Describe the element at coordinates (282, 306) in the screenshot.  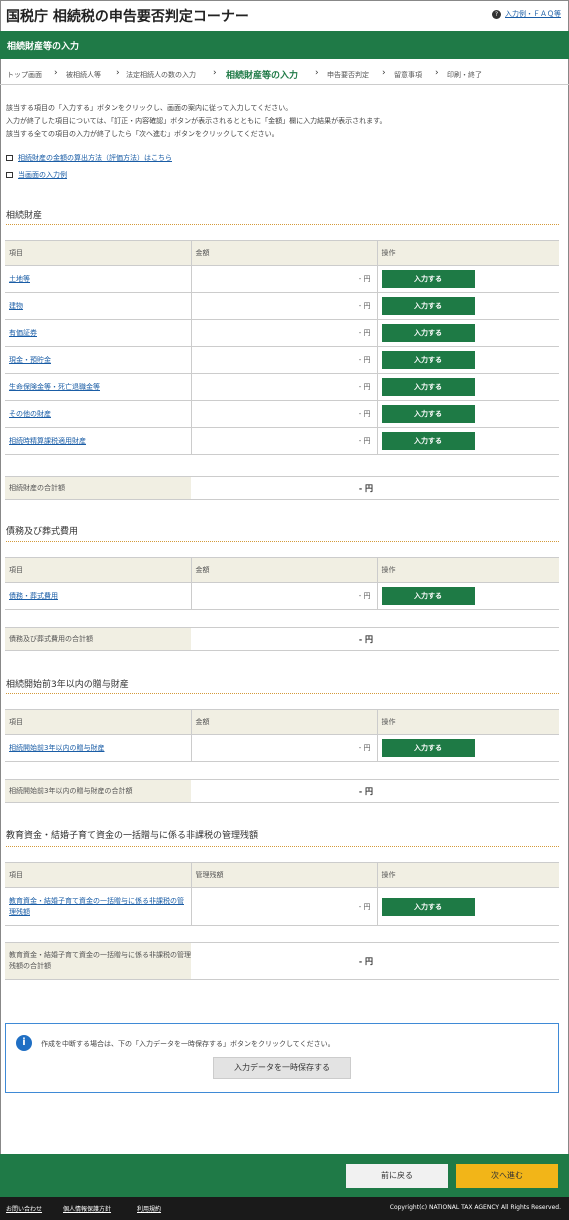
I see `table-row: 建物 - 円入力する` at that location.